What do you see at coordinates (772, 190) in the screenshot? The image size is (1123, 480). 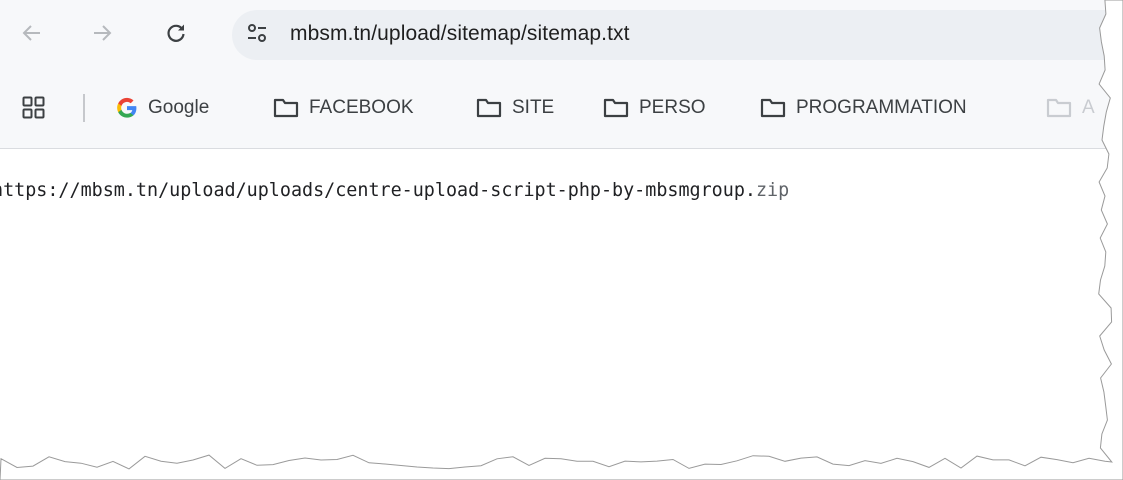 I see `url-text-extension: zip` at bounding box center [772, 190].